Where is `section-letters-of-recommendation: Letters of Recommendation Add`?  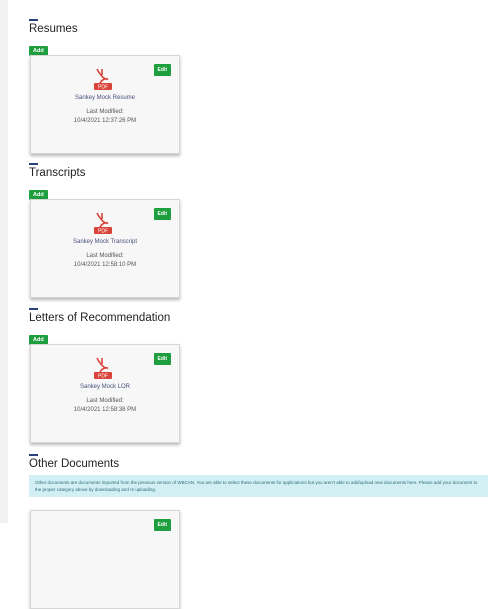
section-letters-of-recommendation: Letters of Recommendation Add is located at coordinates (99, 327).